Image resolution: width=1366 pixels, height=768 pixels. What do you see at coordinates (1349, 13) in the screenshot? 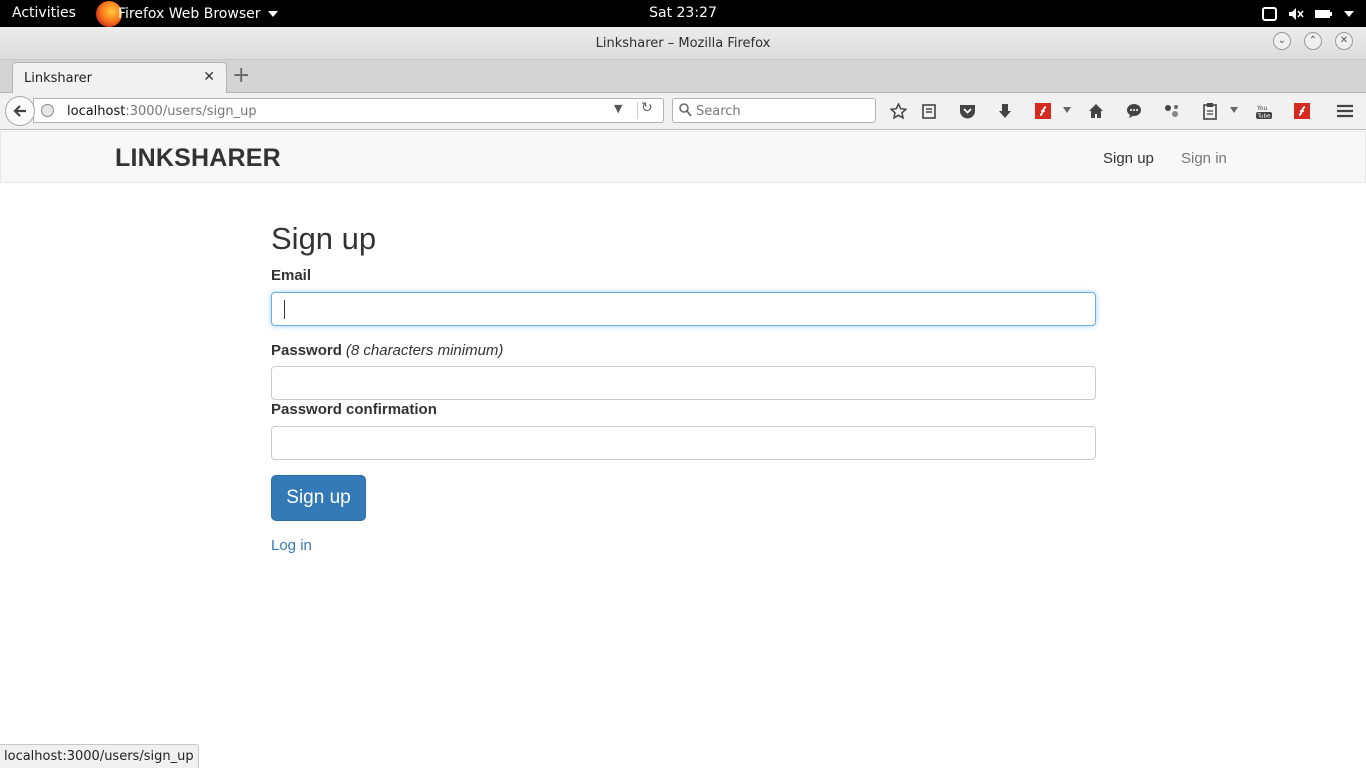
I see `system-menu-caret-icon` at bounding box center [1349, 13].